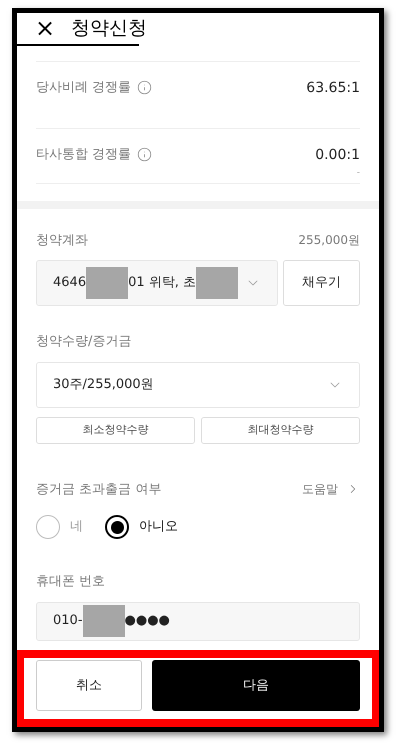  Describe the element at coordinates (89, 685) in the screenshot. I see `cancel-button: 취소` at that location.